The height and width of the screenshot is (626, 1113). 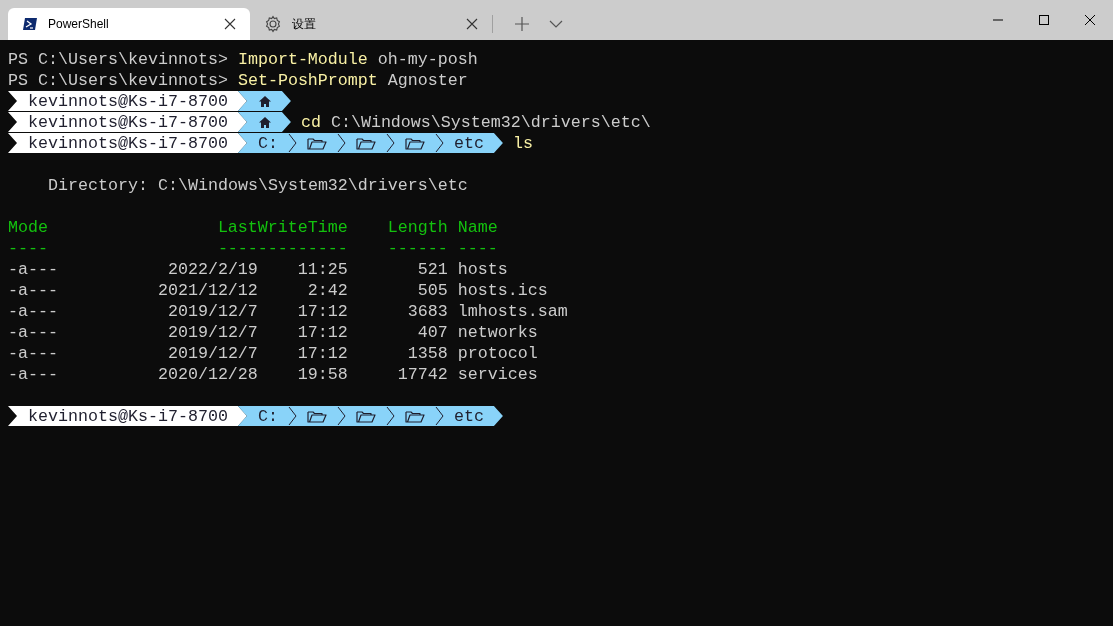 What do you see at coordinates (417, 227) in the screenshot?
I see `column-header: Length` at bounding box center [417, 227].